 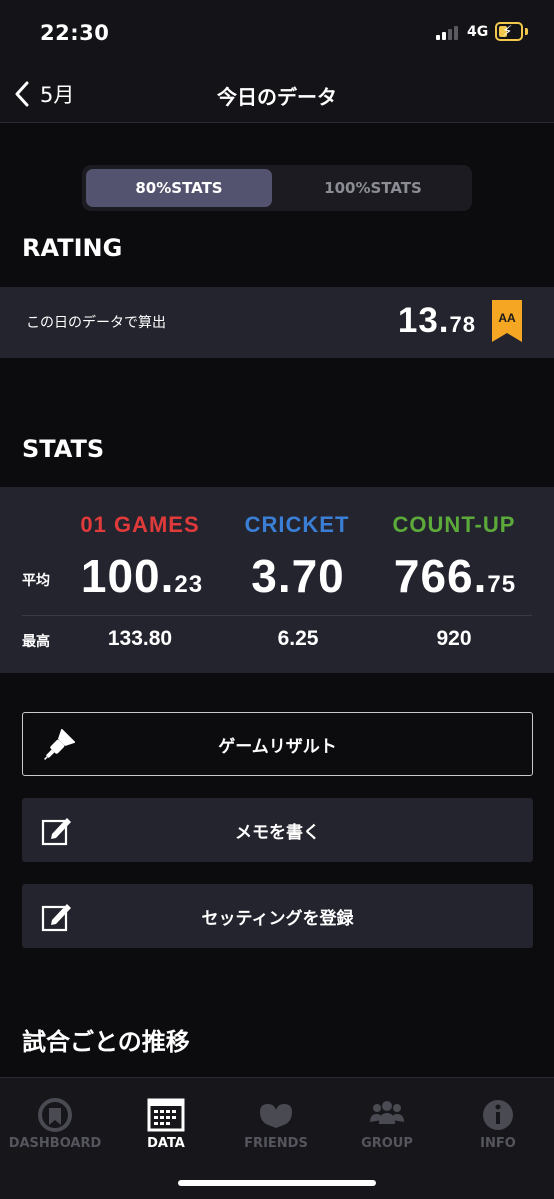 I want to click on max-01-games: 133.80, so click(x=140, y=638).